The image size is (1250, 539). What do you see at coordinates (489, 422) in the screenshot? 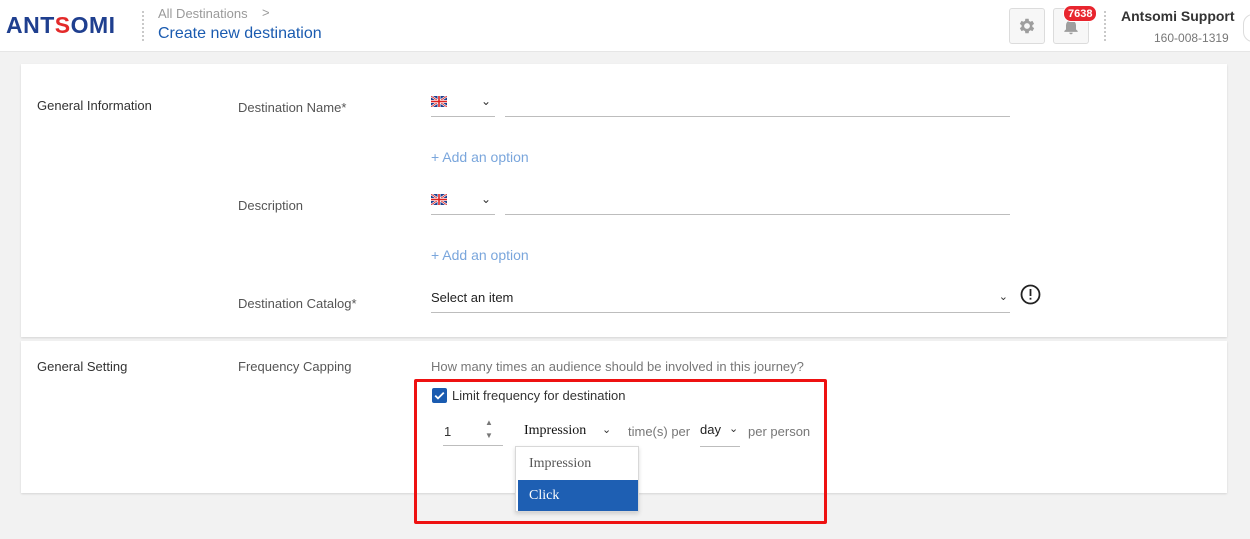
I see `increment-arrow-icon: ▲` at bounding box center [489, 422].